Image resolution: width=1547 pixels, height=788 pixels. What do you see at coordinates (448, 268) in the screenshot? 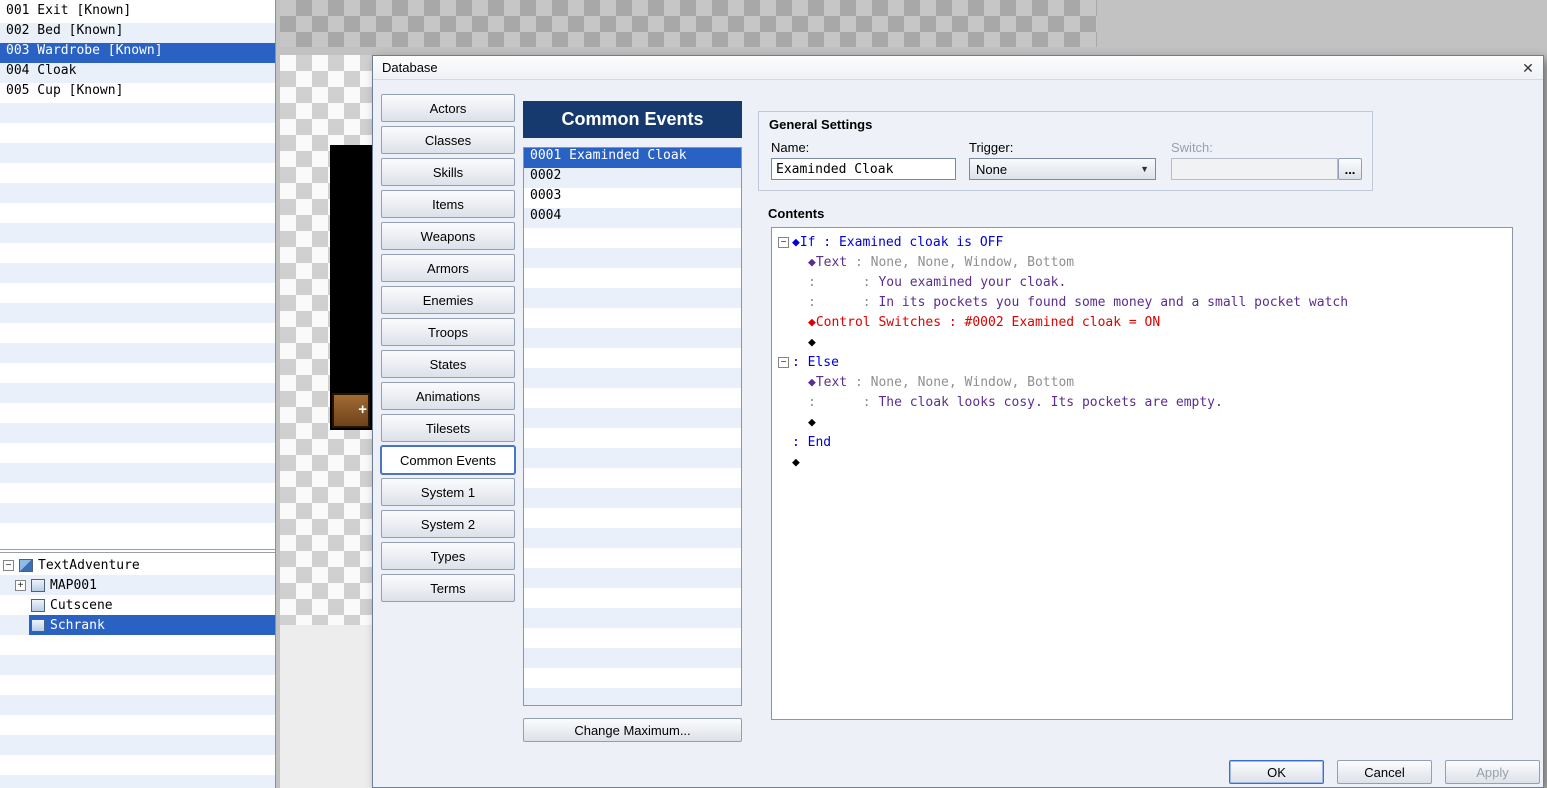
I see `tab-armors: Armors` at bounding box center [448, 268].